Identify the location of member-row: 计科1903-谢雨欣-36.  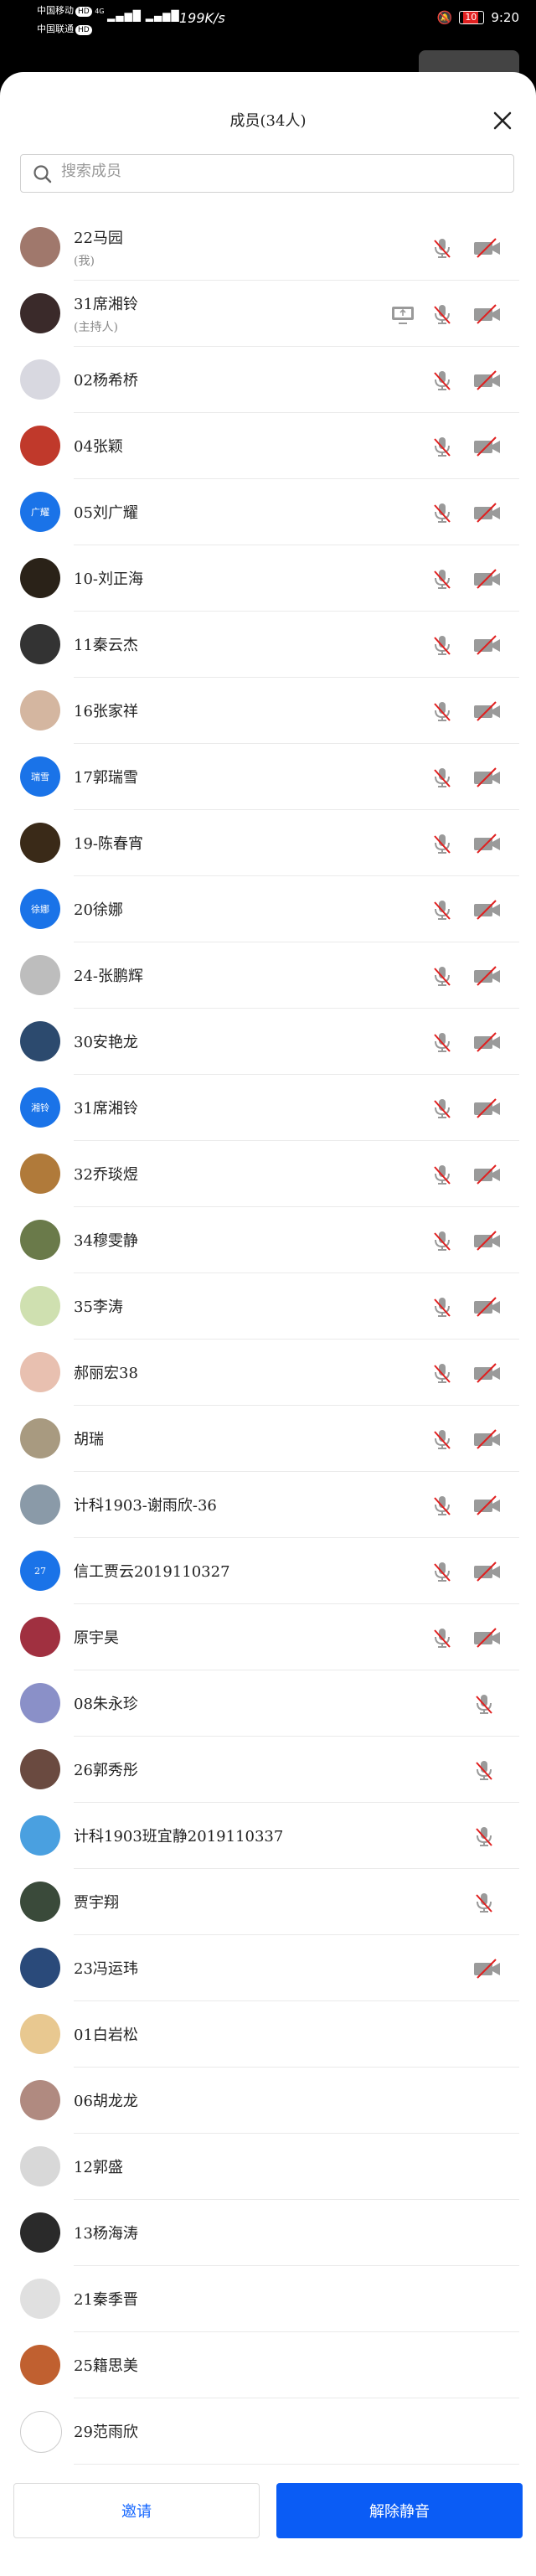
(268, 1505).